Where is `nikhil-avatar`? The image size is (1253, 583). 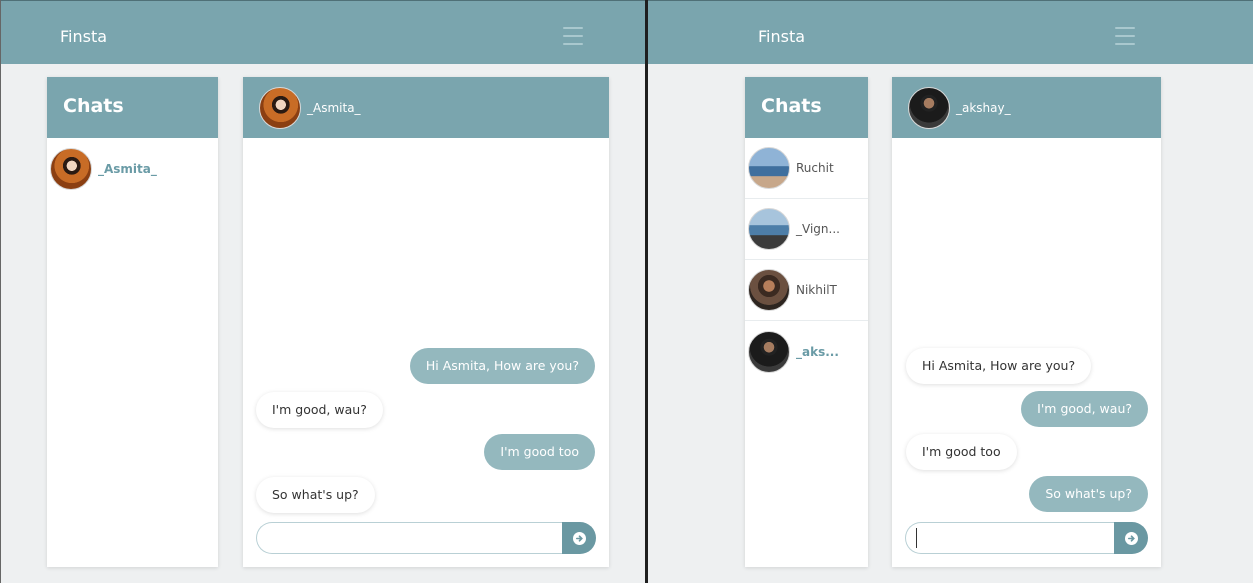
nikhil-avatar is located at coordinates (769, 290).